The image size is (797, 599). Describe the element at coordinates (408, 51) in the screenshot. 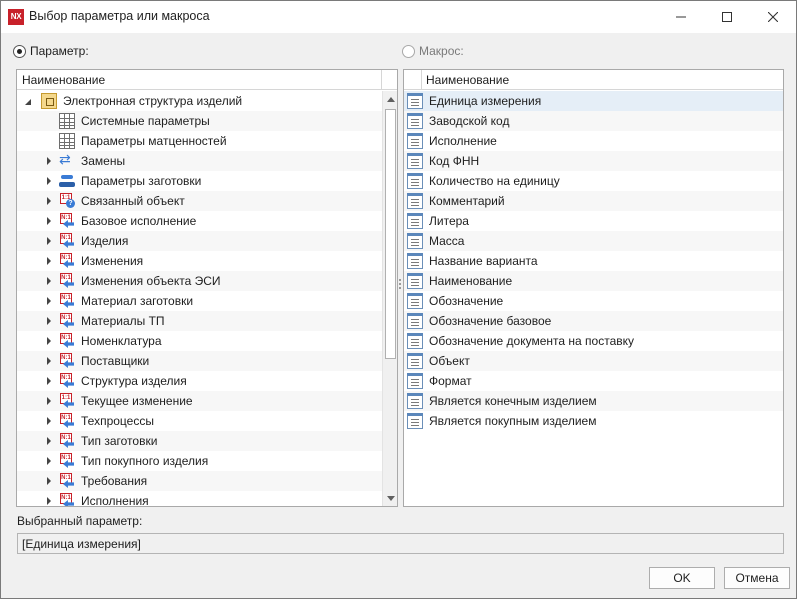

I see `macro-radio-dot` at that location.